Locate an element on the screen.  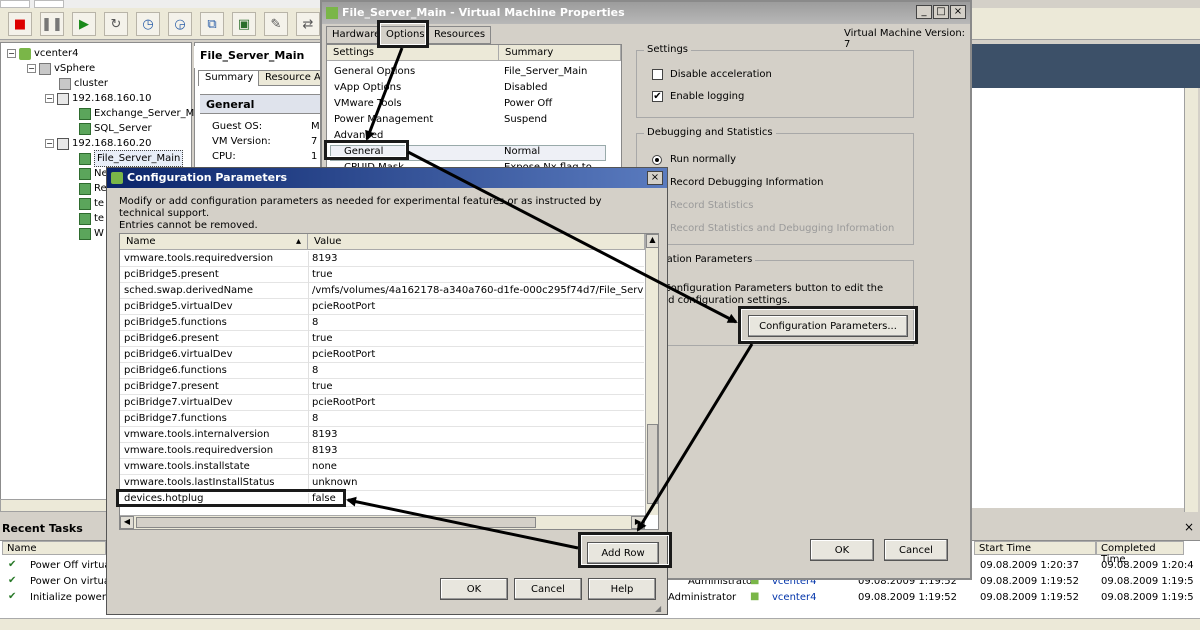
column-header-summary: Summary is located at coordinates (560, 53).